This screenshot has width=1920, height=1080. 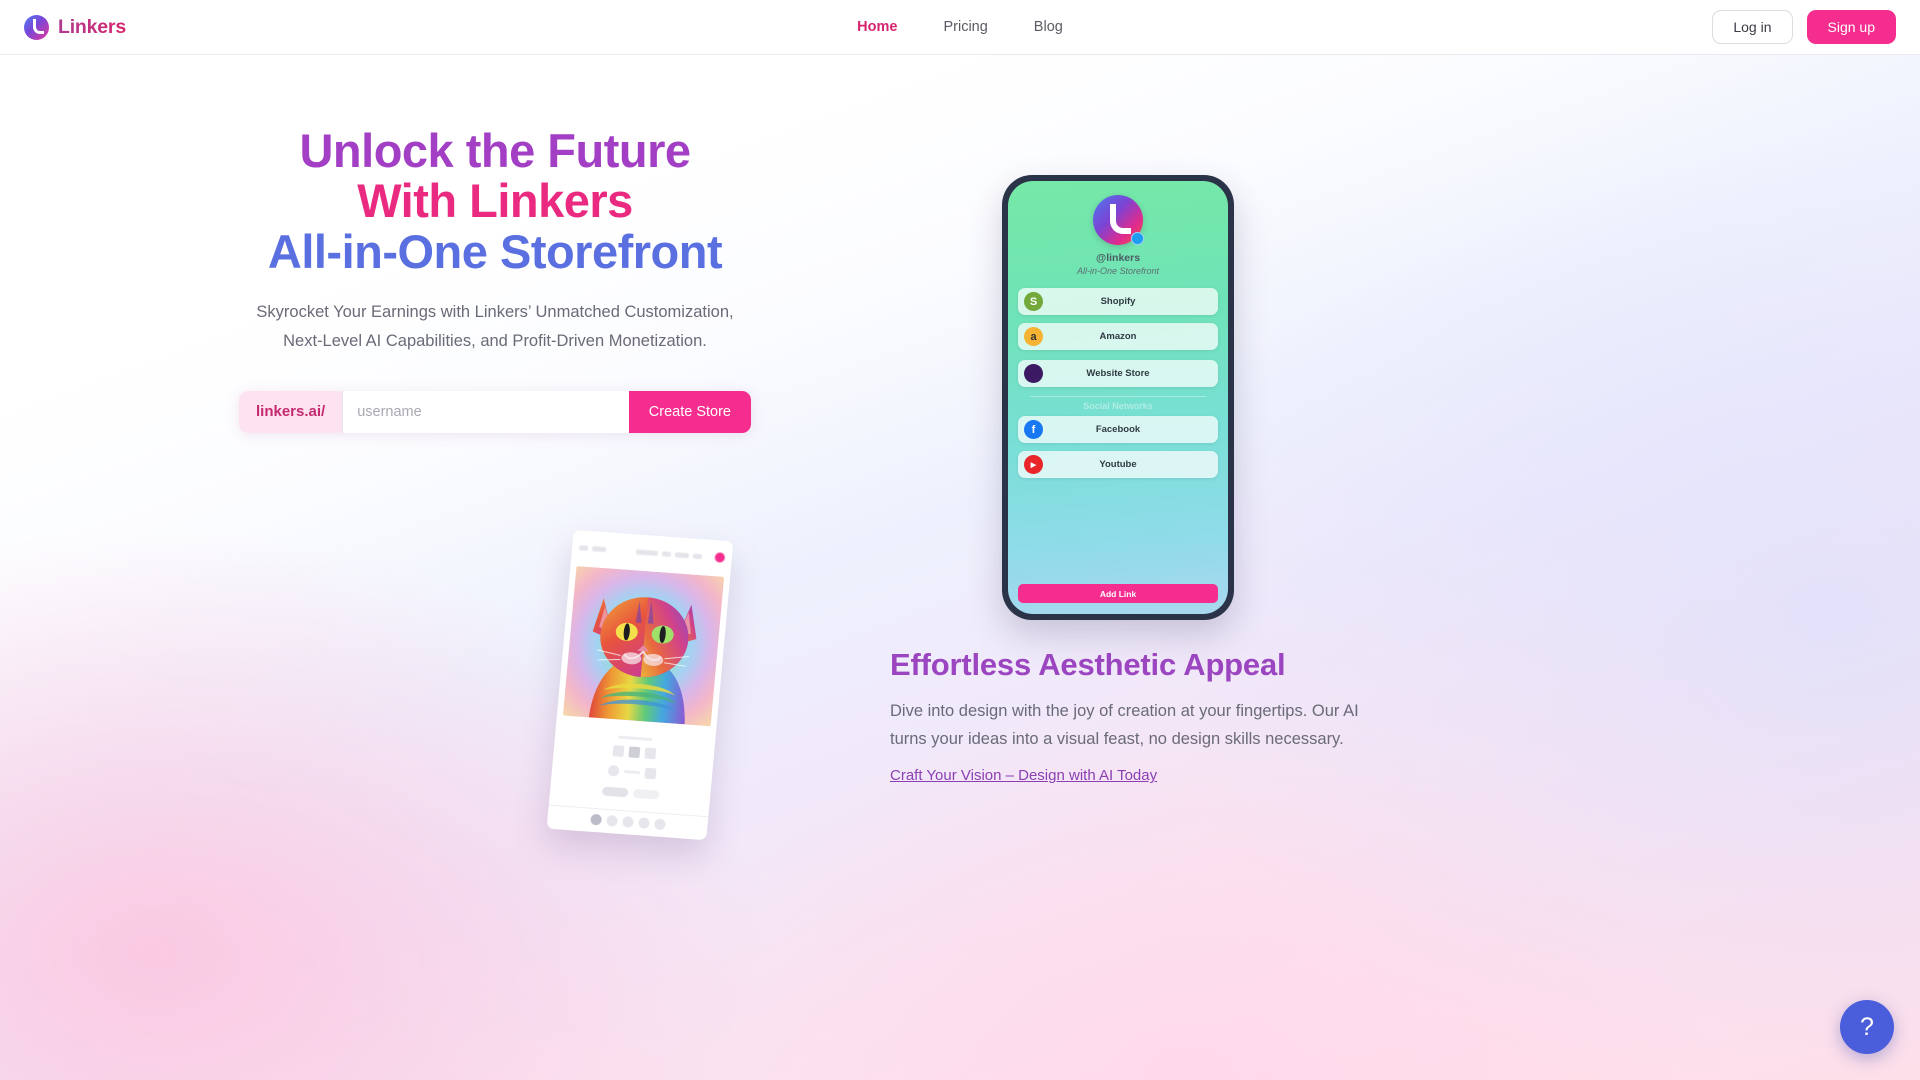 I want to click on nav-item-home: Home, so click(x=877, y=27).